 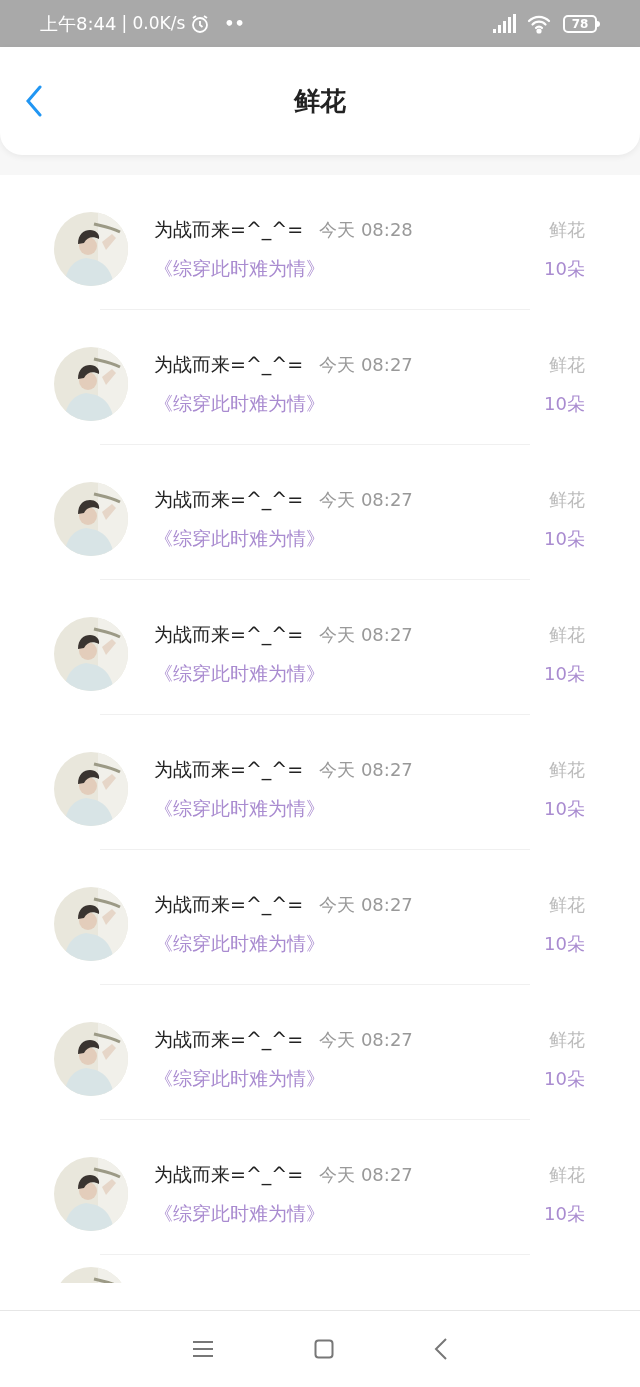 What do you see at coordinates (539, 23) in the screenshot?
I see `wifi-icon` at bounding box center [539, 23].